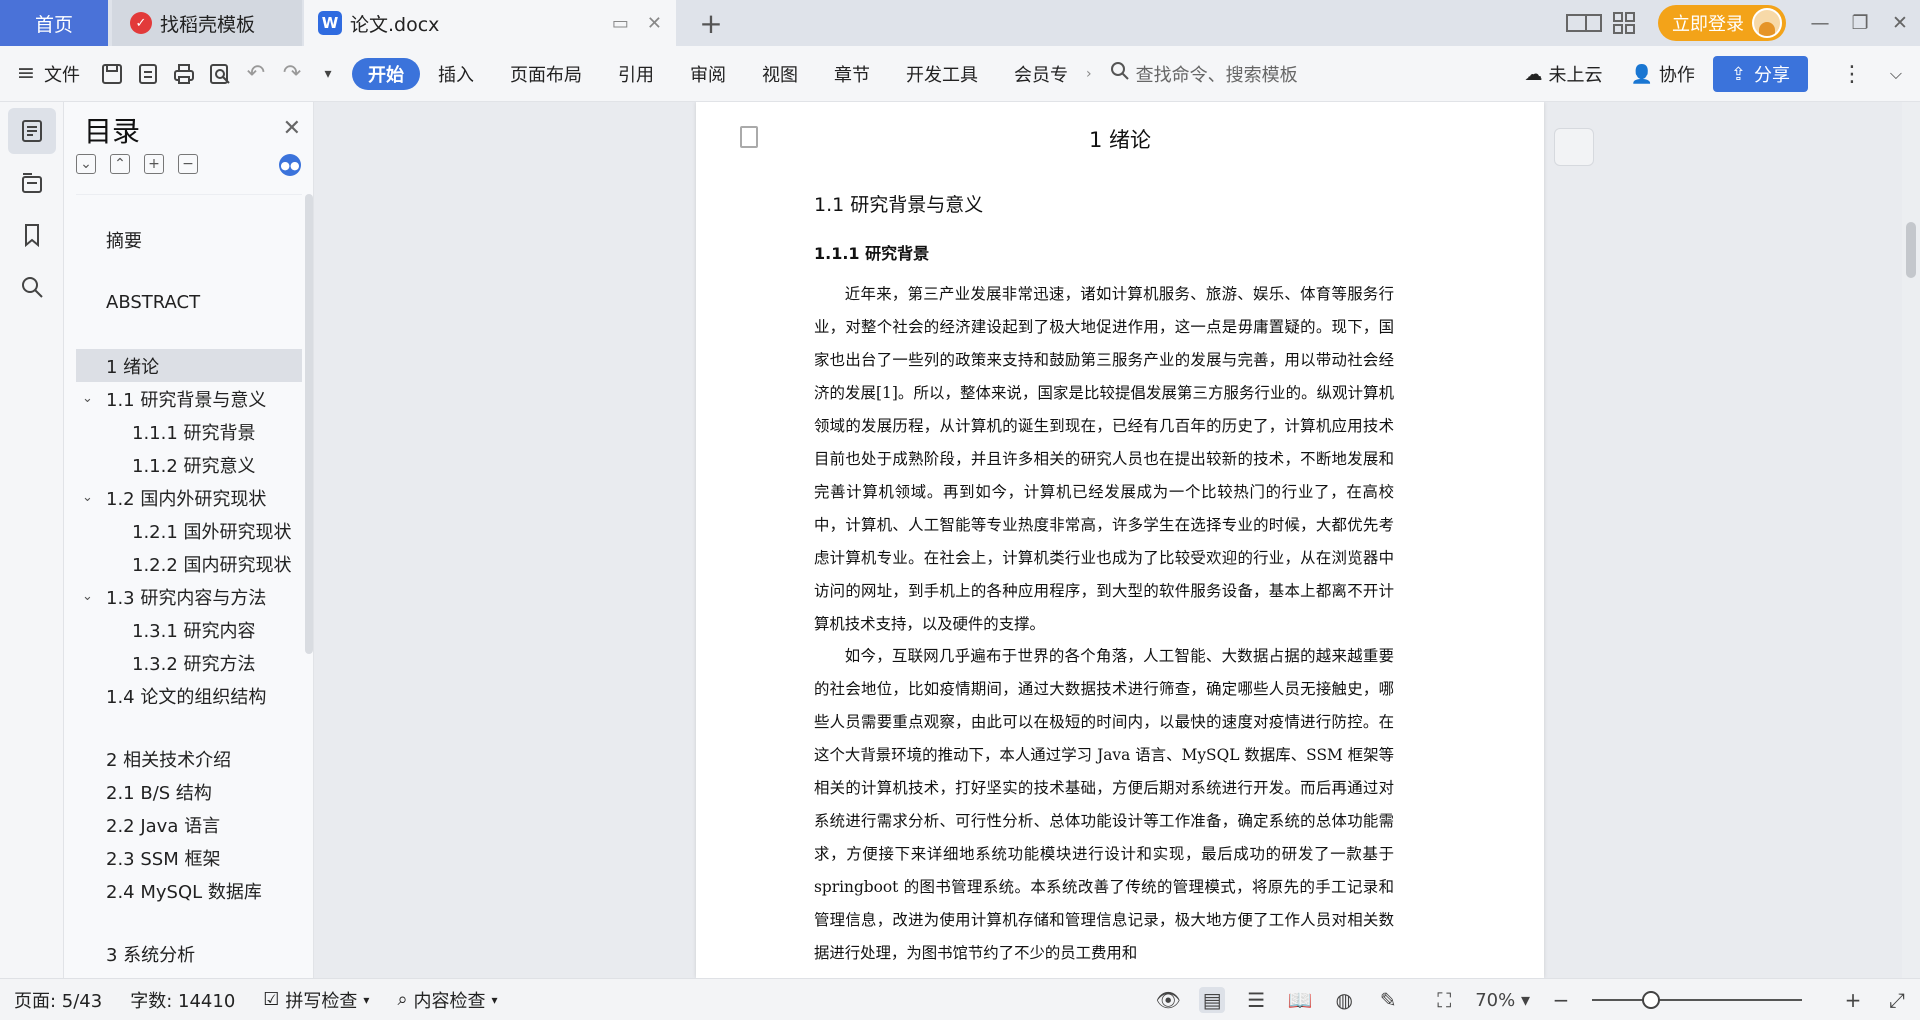 The image size is (1920, 1020). I want to click on float-toolbar-button, so click(1574, 147).